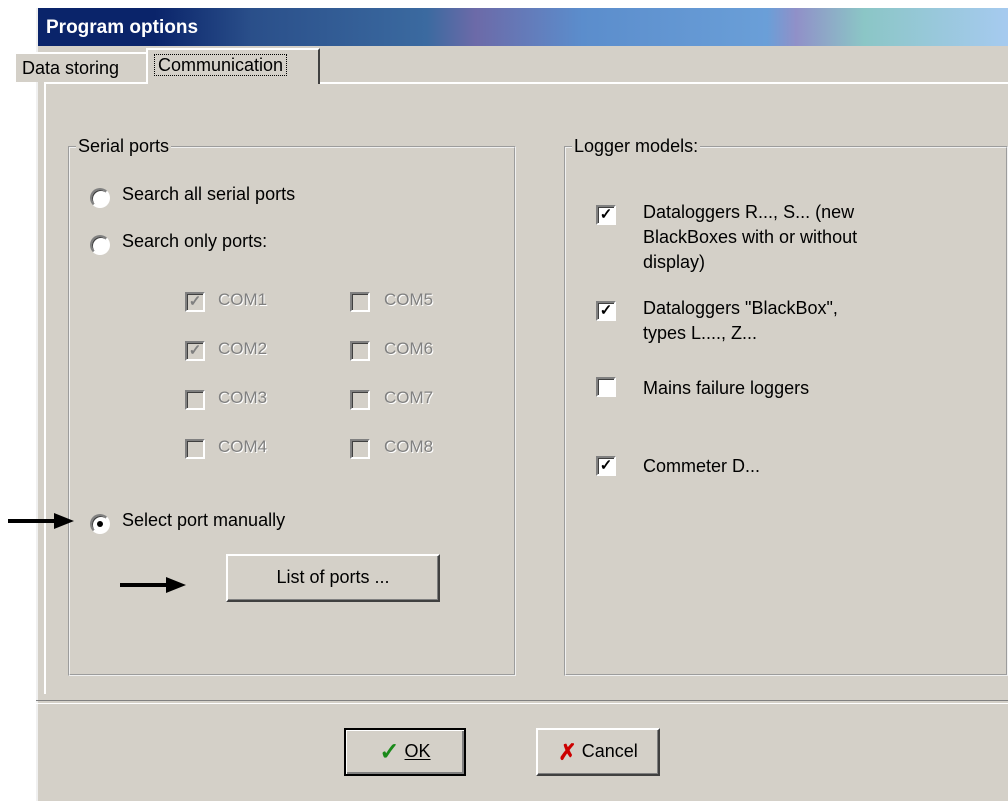  What do you see at coordinates (195, 302) in the screenshot?
I see `com1-checkbox: ✓` at bounding box center [195, 302].